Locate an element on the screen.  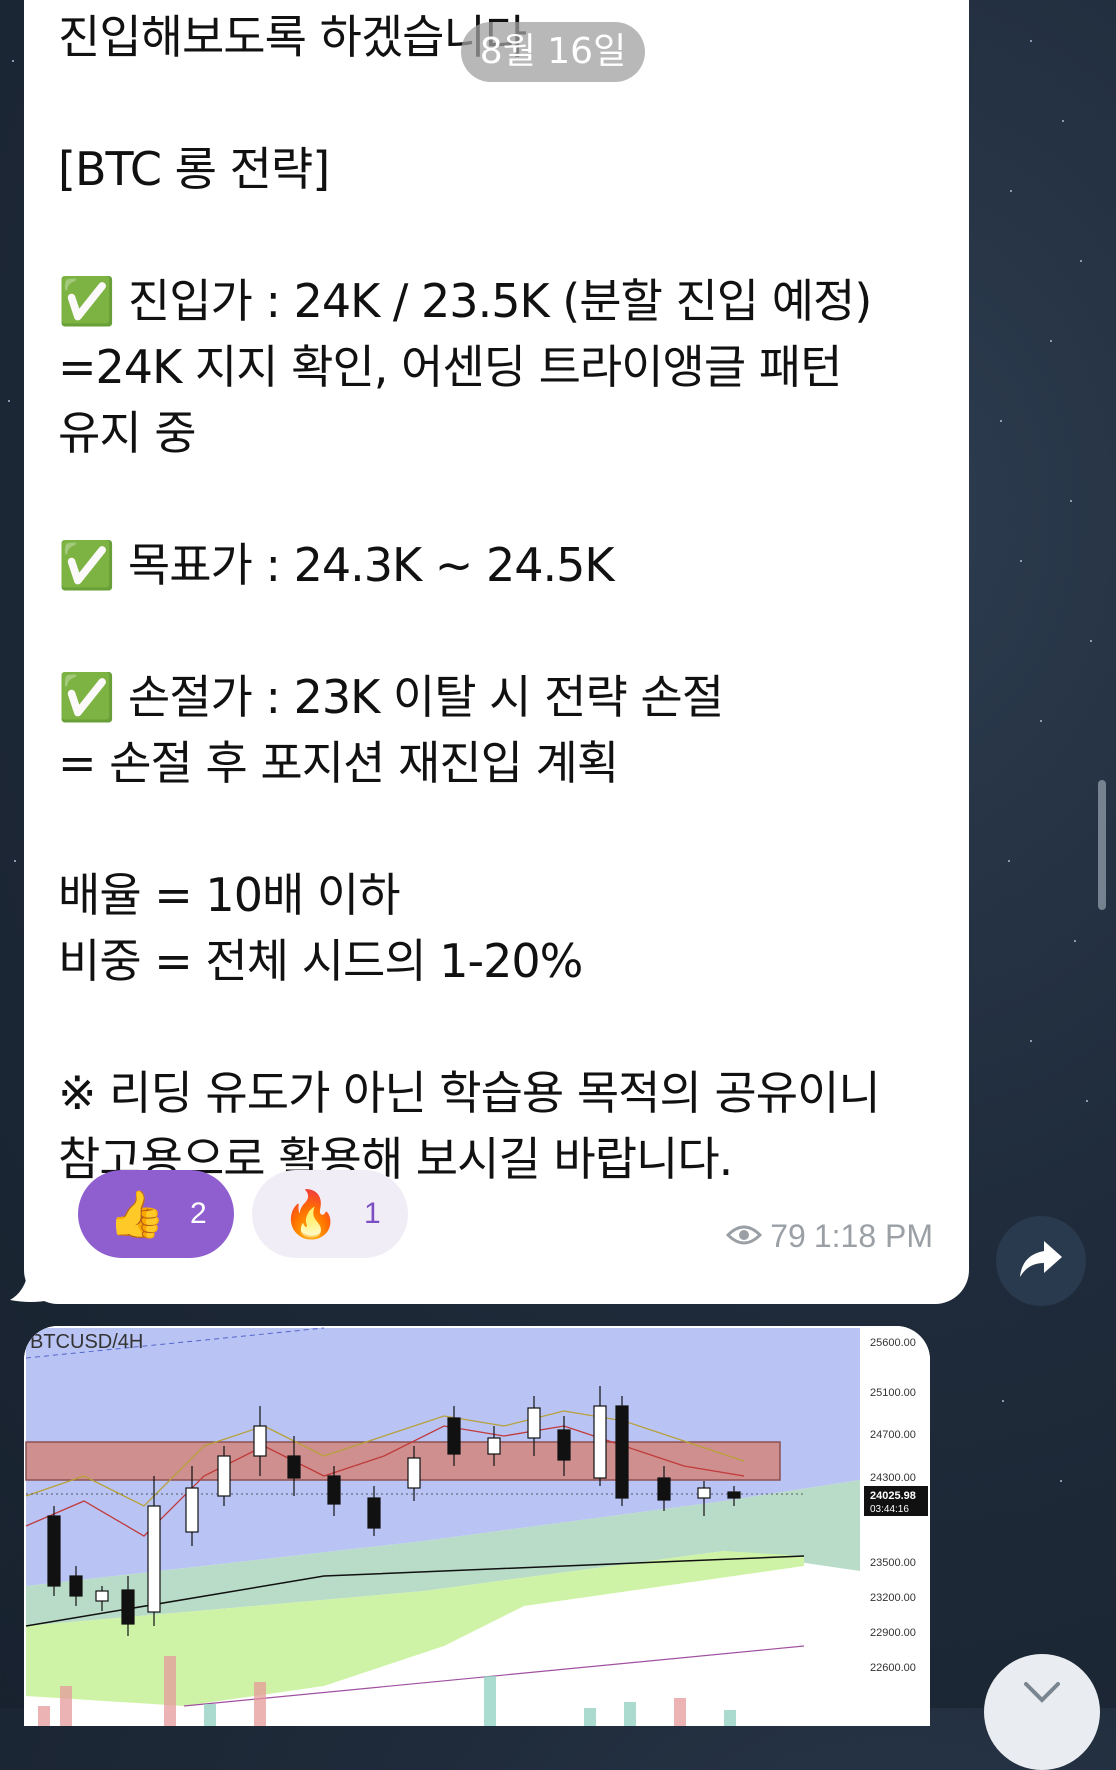
price-label: 23500.00 is located at coordinates (893, 1563).